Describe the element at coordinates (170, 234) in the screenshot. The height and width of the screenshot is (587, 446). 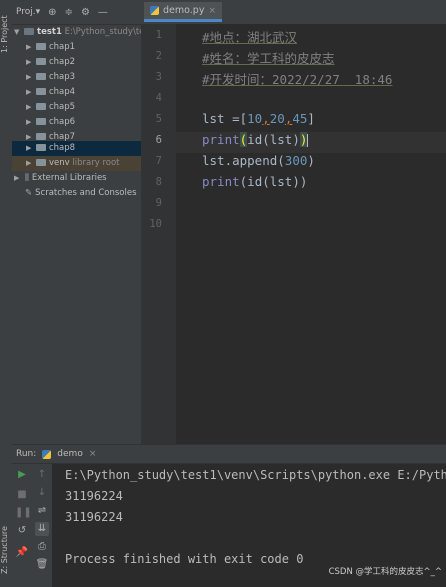
I see `line-number-gutter: 1 2 3 4 5 6 7 8 9 10` at that location.